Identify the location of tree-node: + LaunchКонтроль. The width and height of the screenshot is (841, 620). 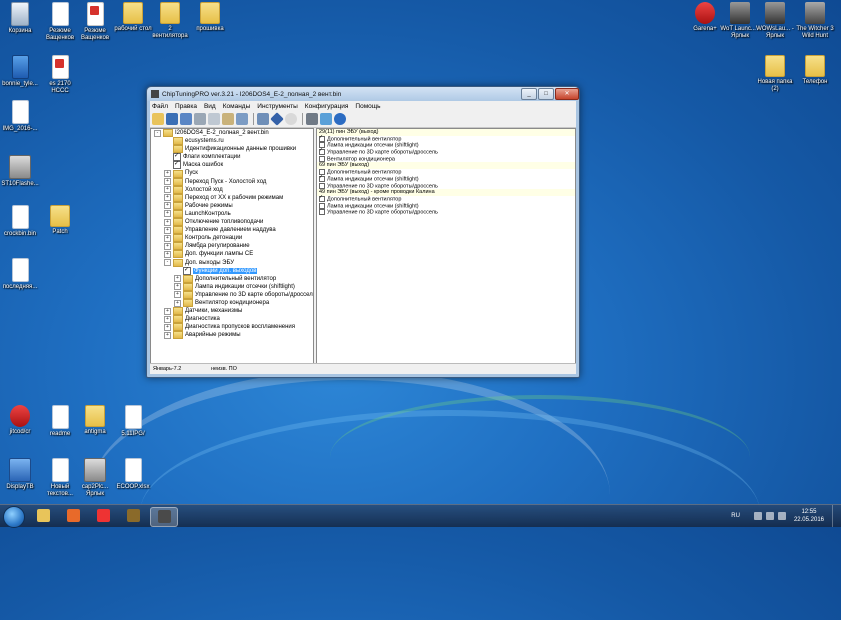
(232, 213).